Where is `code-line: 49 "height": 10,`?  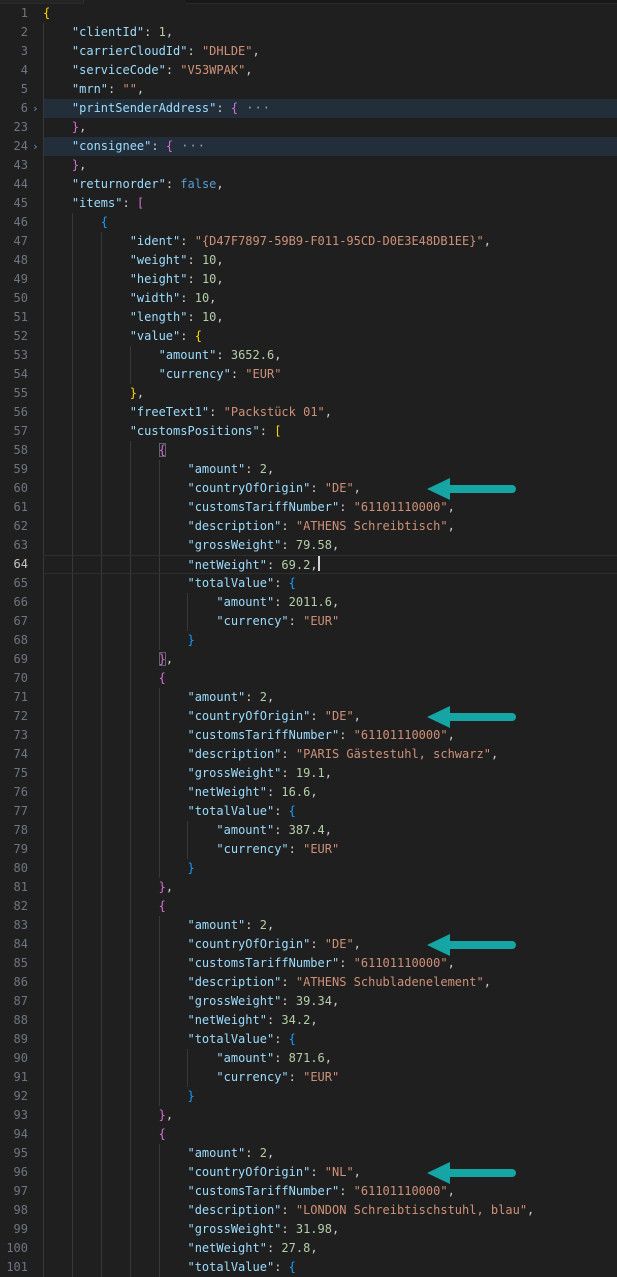
code-line: 49 "height": 10, is located at coordinates (308, 279).